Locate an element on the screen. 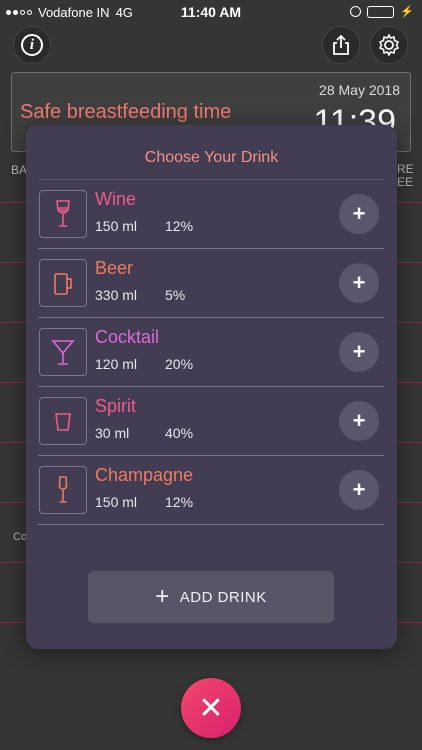 The image size is (422, 750). drink-name: Beer is located at coordinates (114, 268).